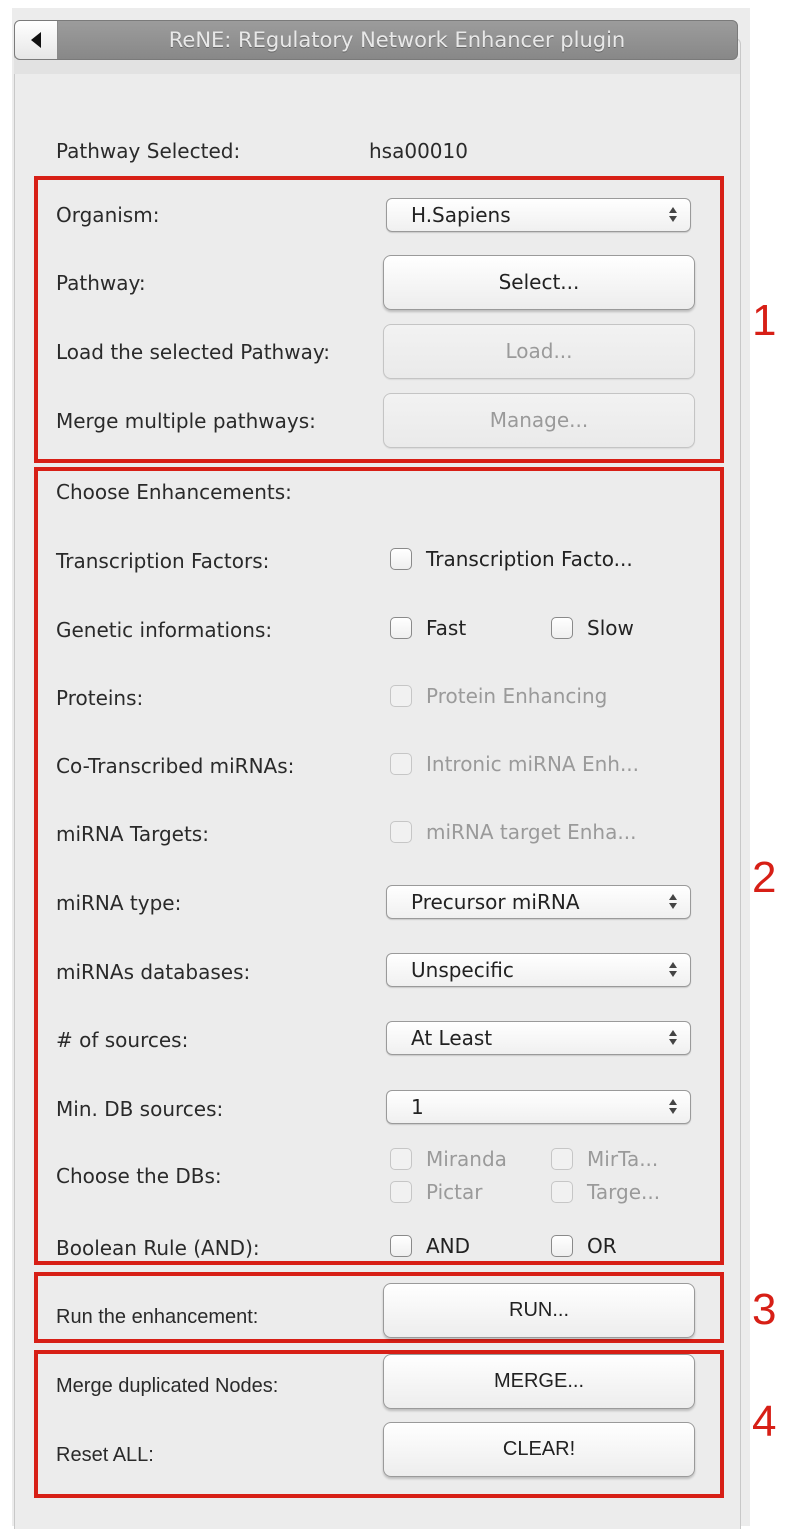 This screenshot has width=793, height=1535. Describe the element at coordinates (517, 696) in the screenshot. I see `protein-enhancing-checkbox-label: Protein Enhancing` at that location.